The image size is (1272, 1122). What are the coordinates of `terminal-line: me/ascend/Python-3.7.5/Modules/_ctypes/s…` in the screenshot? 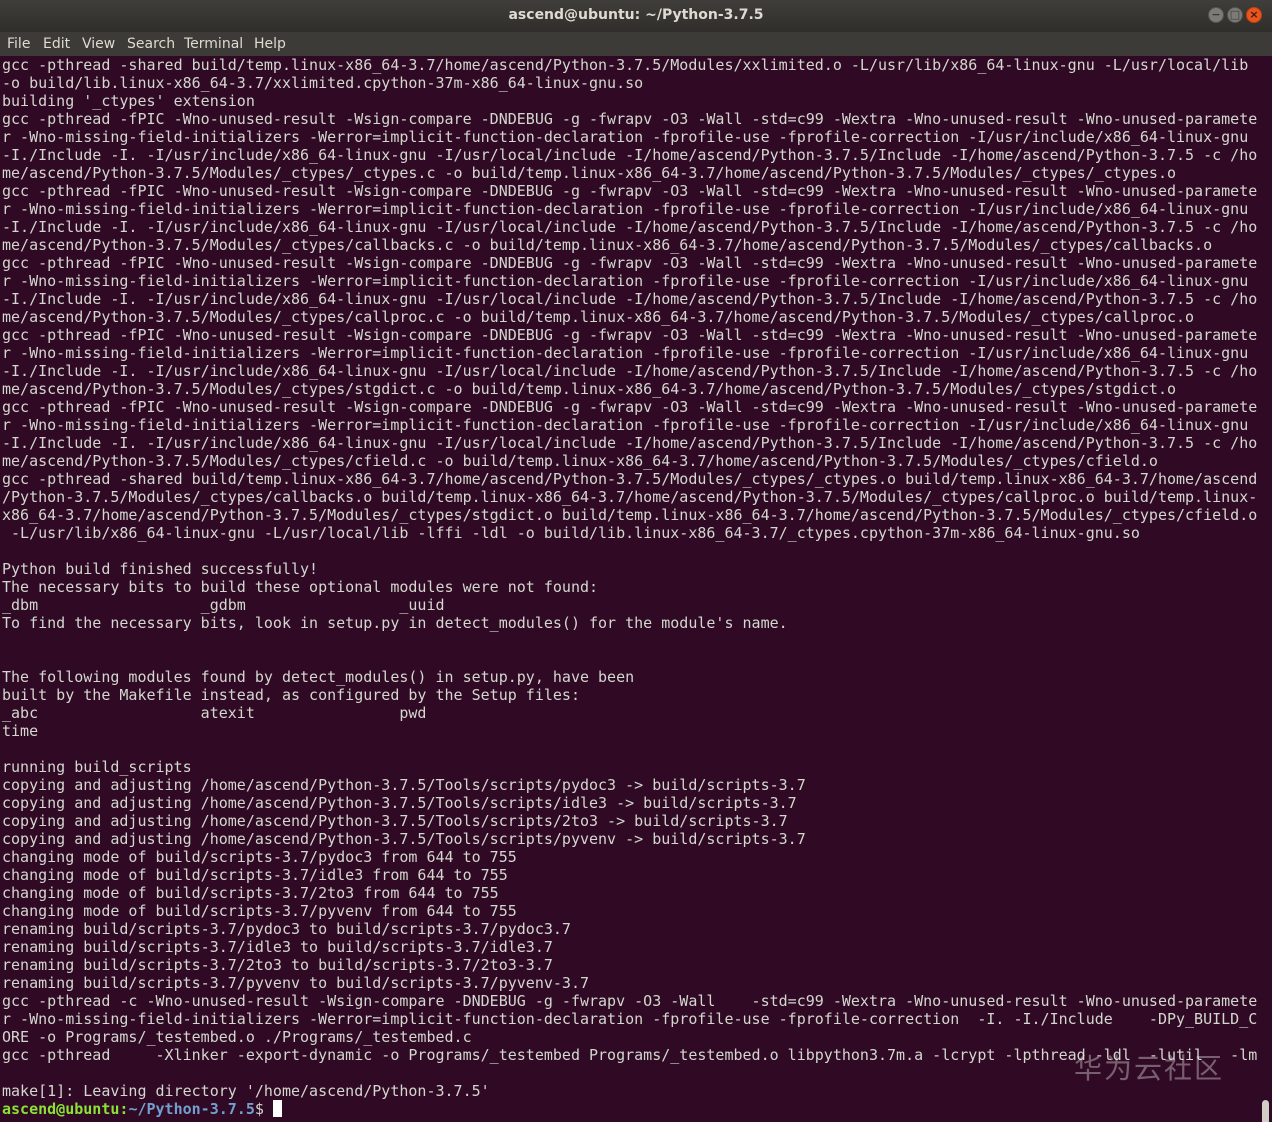 It's located at (589, 389).